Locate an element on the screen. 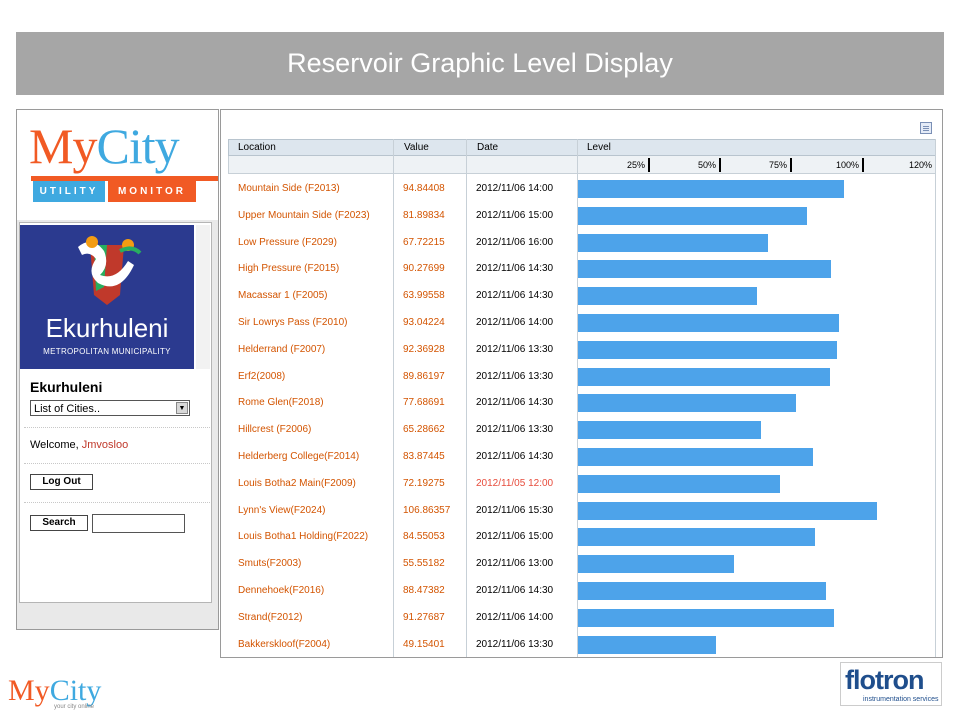  row-value: 67.72215 is located at coordinates (424, 242).